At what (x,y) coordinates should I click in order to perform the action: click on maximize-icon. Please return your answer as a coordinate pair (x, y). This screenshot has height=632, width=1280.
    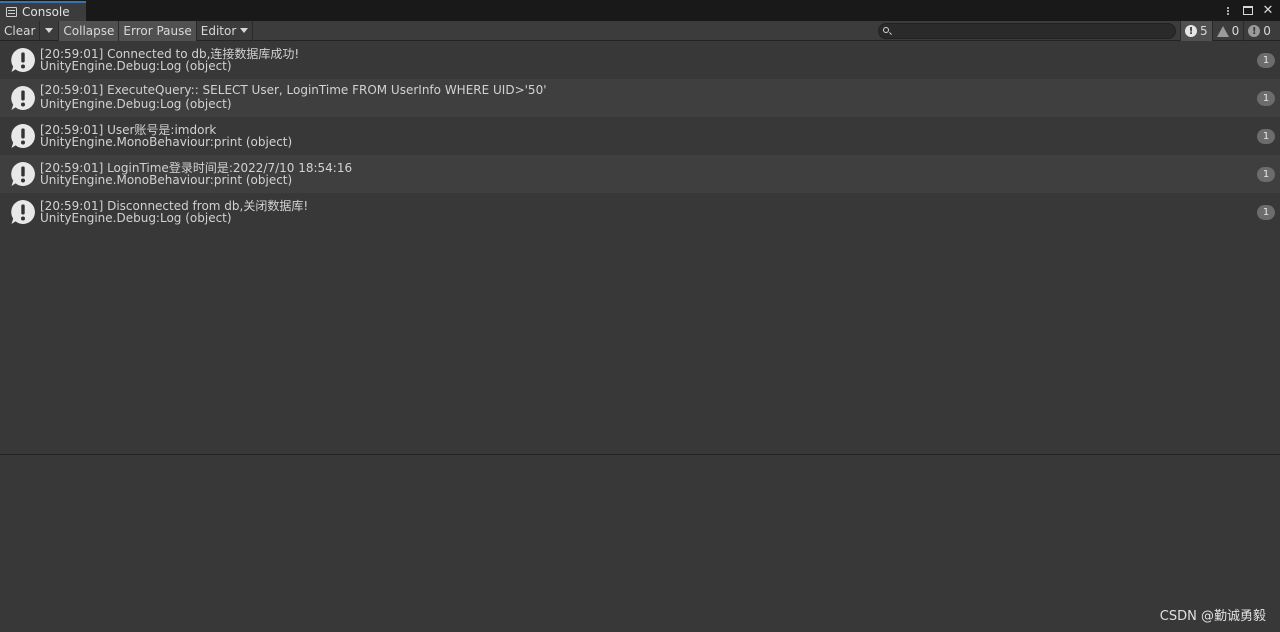
    Looking at the image, I should click on (1248, 10).